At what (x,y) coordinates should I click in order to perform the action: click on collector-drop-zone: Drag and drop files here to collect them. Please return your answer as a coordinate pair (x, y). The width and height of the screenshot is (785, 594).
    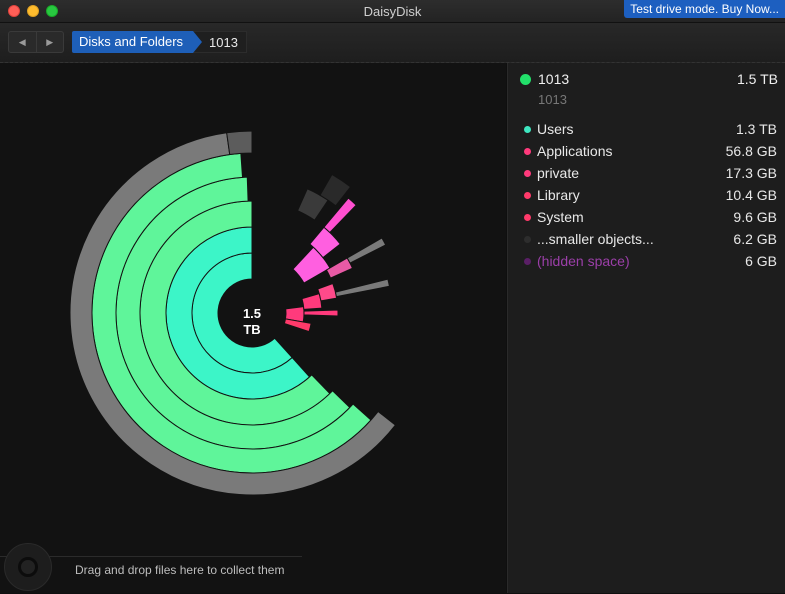
    Looking at the image, I should click on (151, 568).